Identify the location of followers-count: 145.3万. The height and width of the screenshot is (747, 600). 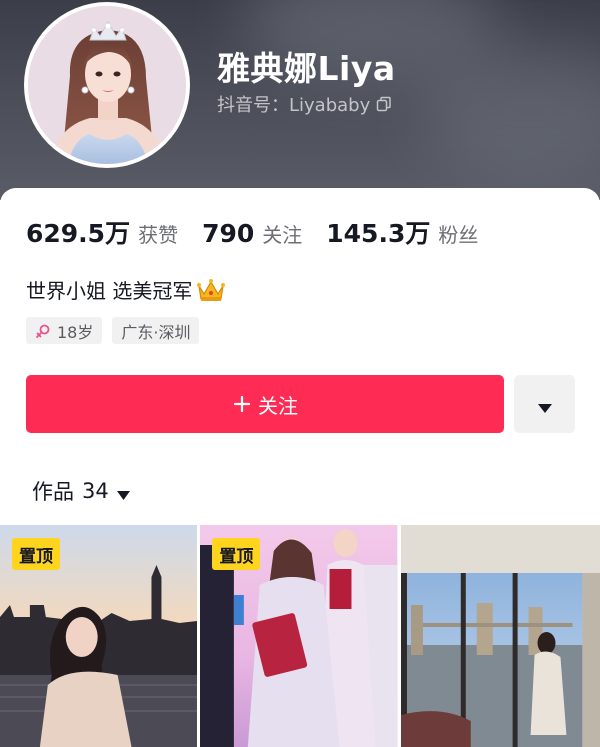
(378, 233).